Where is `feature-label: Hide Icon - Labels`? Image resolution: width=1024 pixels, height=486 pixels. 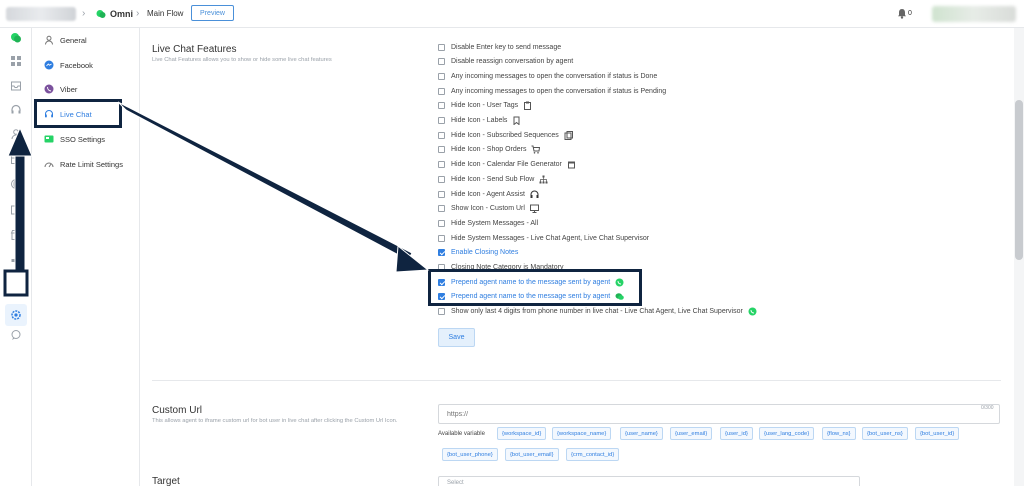 feature-label: Hide Icon - Labels is located at coordinates (479, 120).